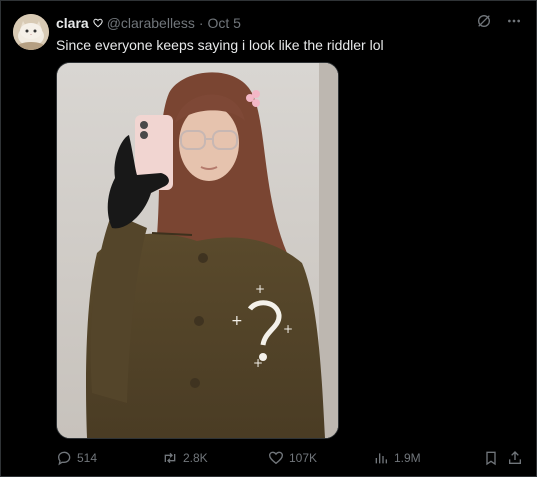 Image resolution: width=537 pixels, height=477 pixels. I want to click on avatar-cat-image, so click(31, 32).